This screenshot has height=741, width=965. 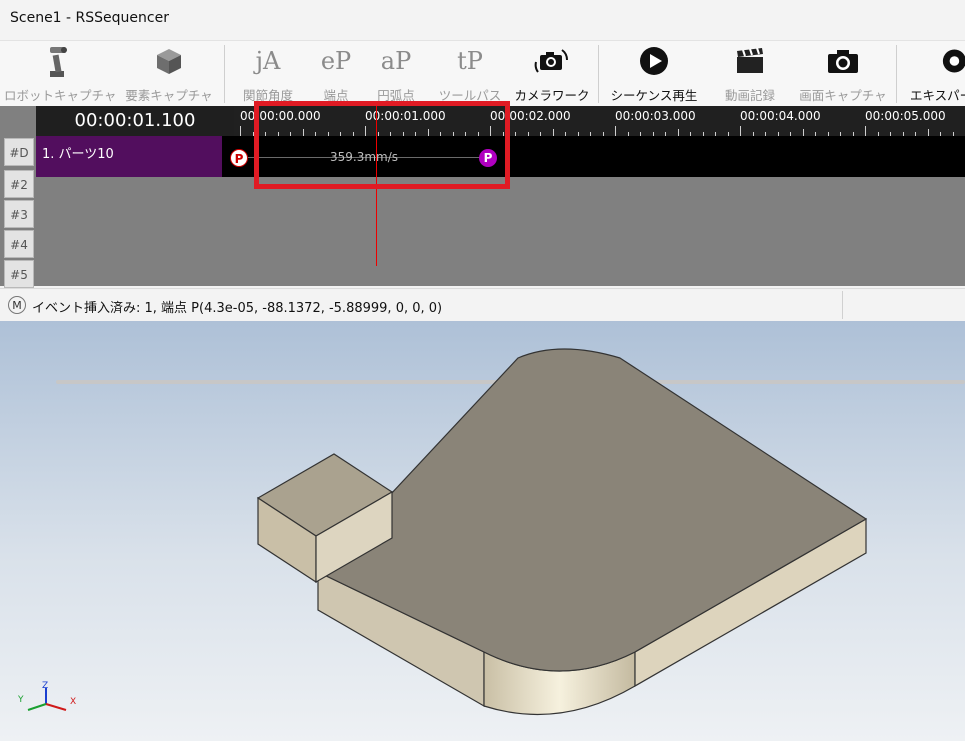 I want to click on export-button: エキスパー, so click(x=934, y=73).